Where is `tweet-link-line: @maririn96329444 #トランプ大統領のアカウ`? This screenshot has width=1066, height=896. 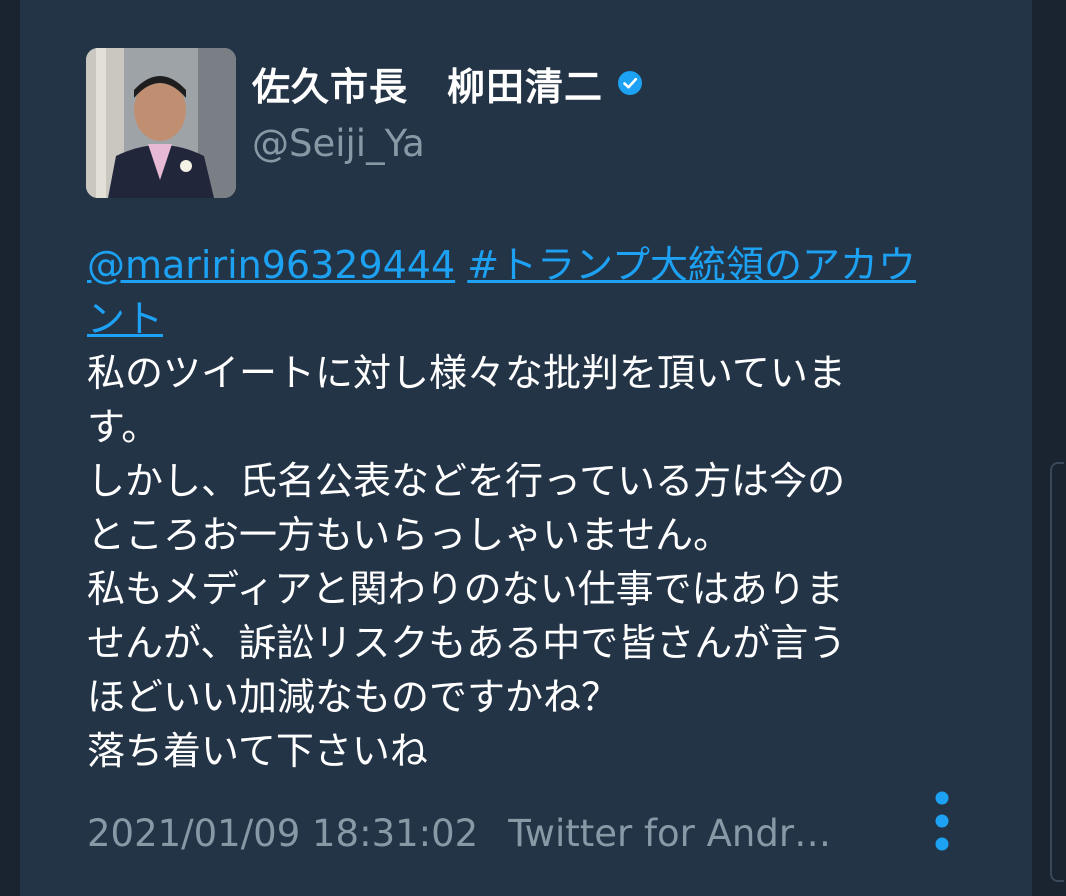
tweet-link-line: @maririn96329444 #トランプ大統領のアカウ is located at coordinates (537, 265).